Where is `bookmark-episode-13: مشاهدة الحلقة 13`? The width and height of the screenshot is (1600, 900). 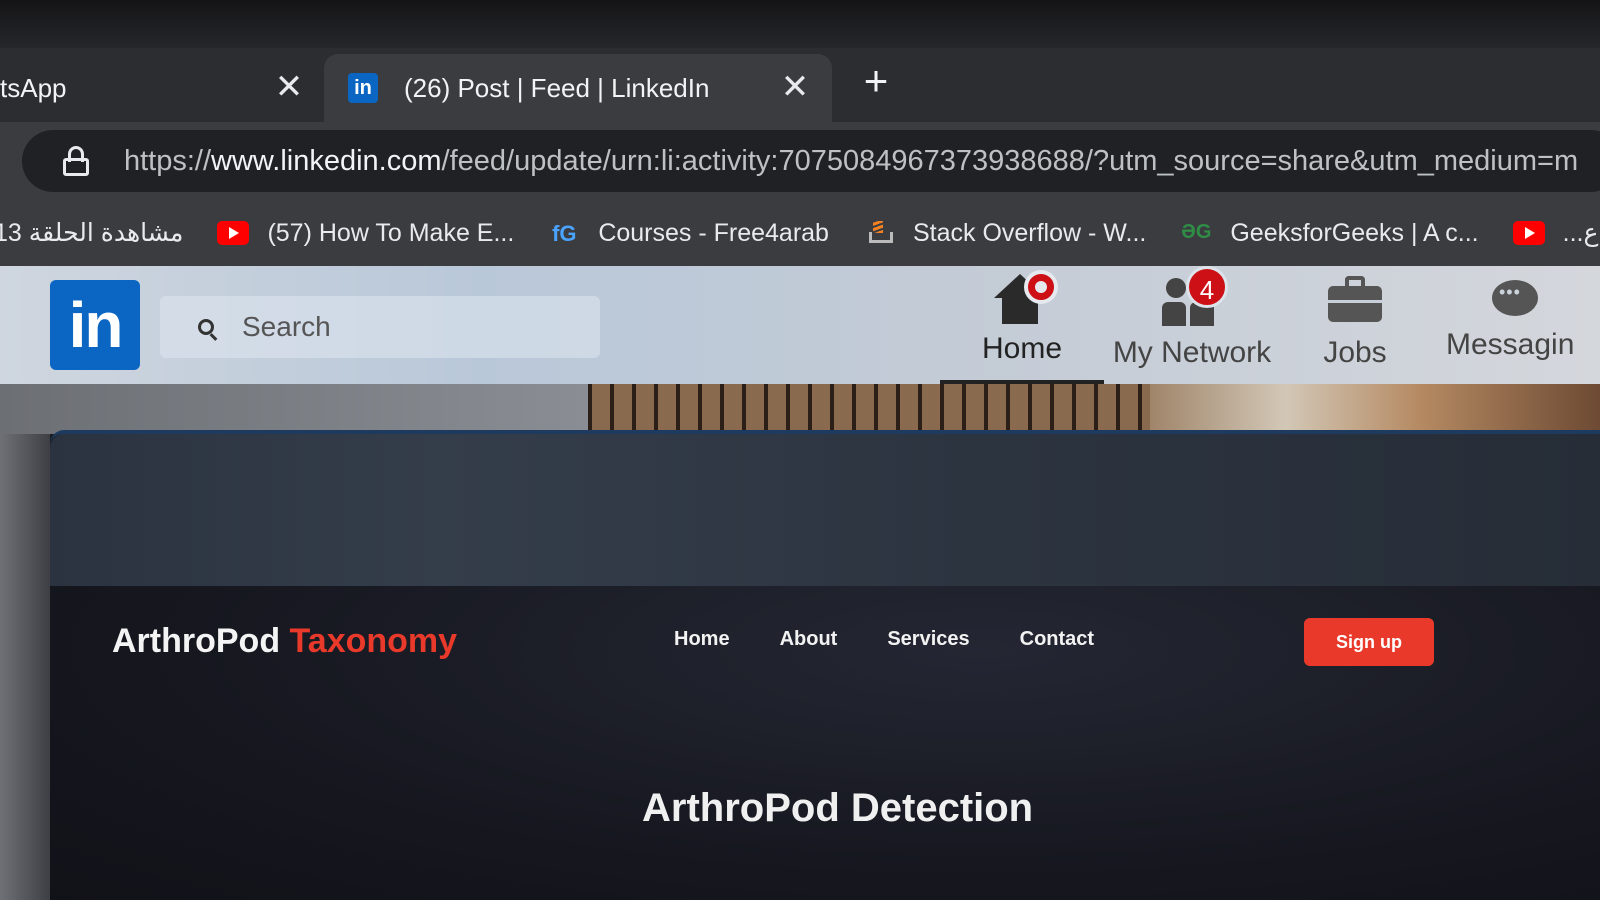 bookmark-episode-13: مشاهدة الحلقة 13 is located at coordinates (91, 233).